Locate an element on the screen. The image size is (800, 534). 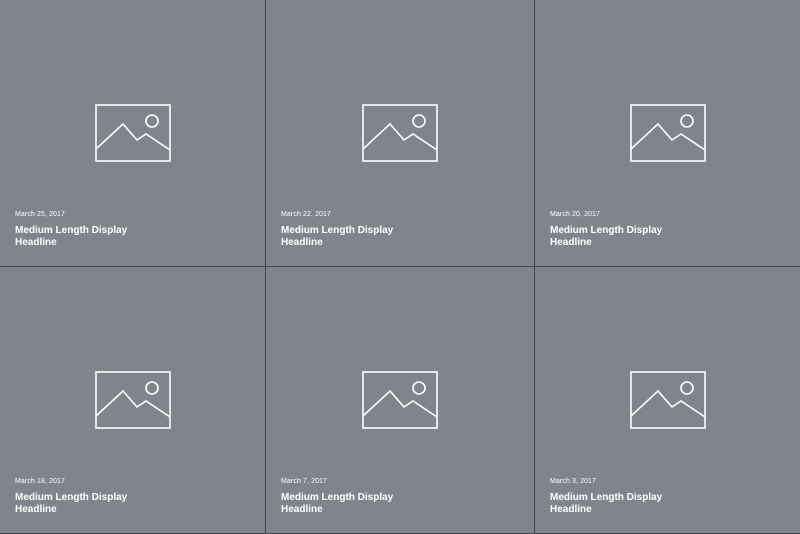
article-date: March 25, 2017 is located at coordinates (40, 214).